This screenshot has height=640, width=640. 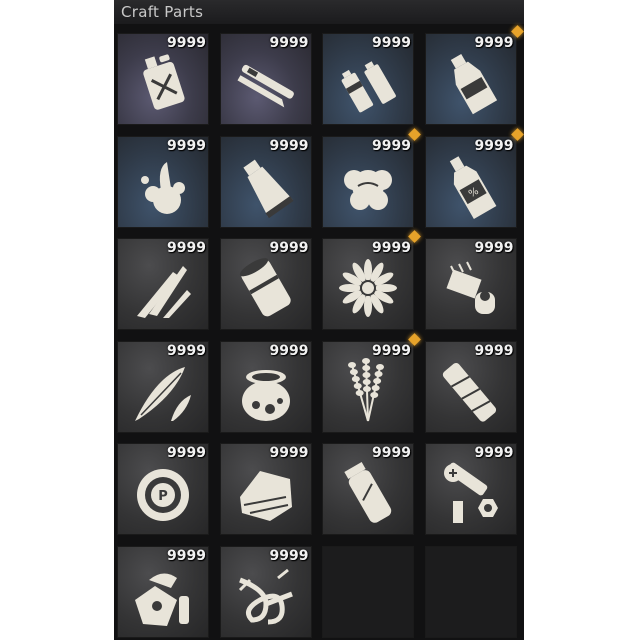 I want to click on tube-icon, so click(x=266, y=186).